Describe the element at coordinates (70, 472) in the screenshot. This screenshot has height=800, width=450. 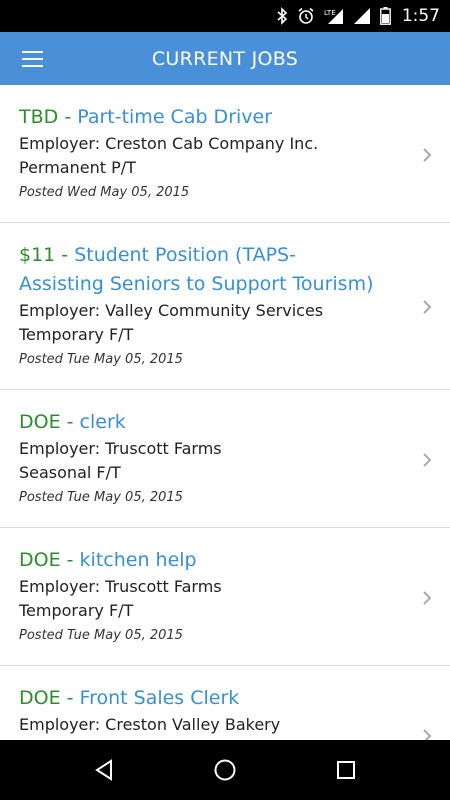
I see `job-type: Seasonal F/T` at that location.